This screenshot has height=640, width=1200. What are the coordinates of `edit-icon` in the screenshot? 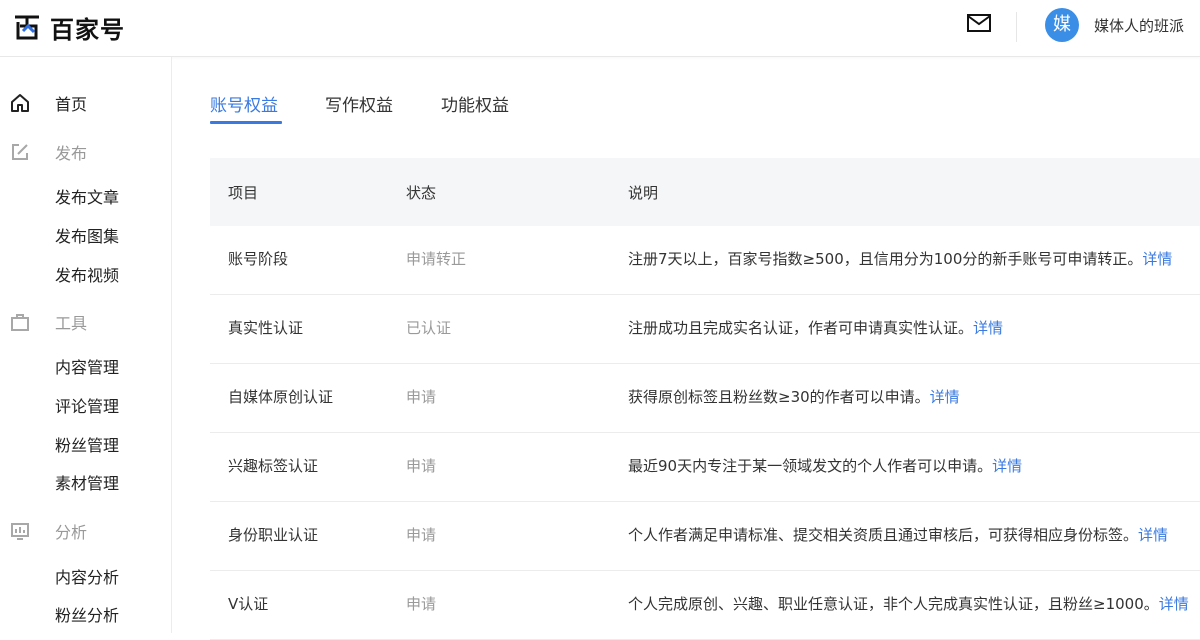 It's located at (20, 152).